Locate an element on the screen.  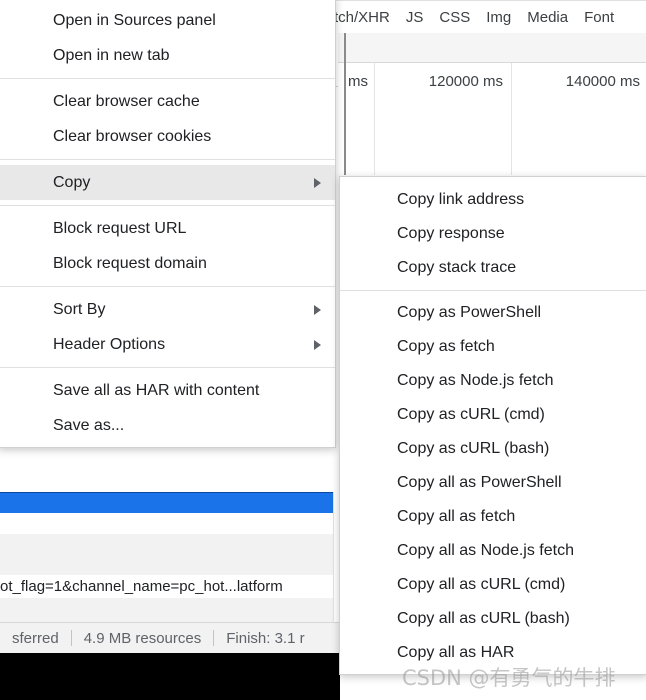
menu-item-label: Sort By is located at coordinates (79, 309).